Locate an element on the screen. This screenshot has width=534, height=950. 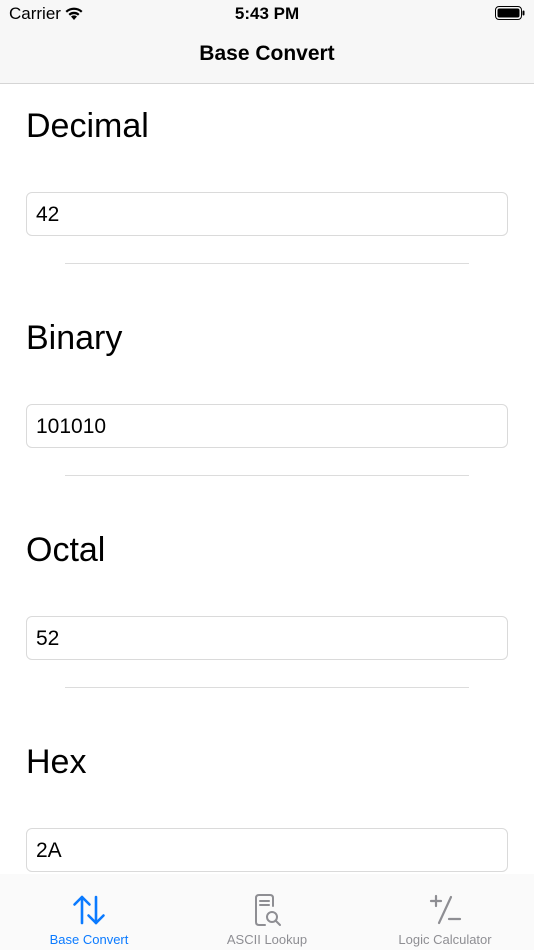
tab-base-convert: Base Convert is located at coordinates (89, 912).